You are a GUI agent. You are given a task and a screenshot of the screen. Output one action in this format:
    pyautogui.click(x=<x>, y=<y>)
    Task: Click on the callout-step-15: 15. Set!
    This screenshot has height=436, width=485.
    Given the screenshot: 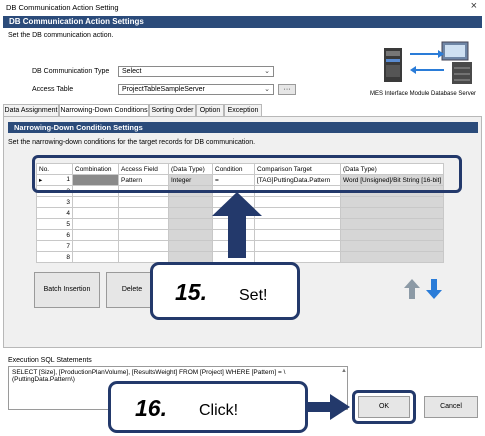 What is the action you would take?
    pyautogui.click(x=225, y=291)
    